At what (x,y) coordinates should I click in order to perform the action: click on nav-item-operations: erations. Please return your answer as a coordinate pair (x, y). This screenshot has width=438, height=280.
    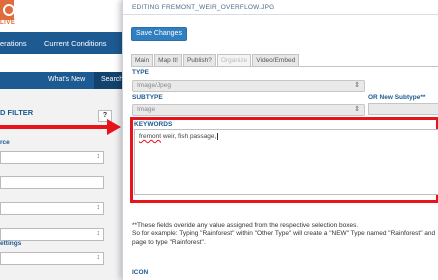
    Looking at the image, I should click on (13, 43).